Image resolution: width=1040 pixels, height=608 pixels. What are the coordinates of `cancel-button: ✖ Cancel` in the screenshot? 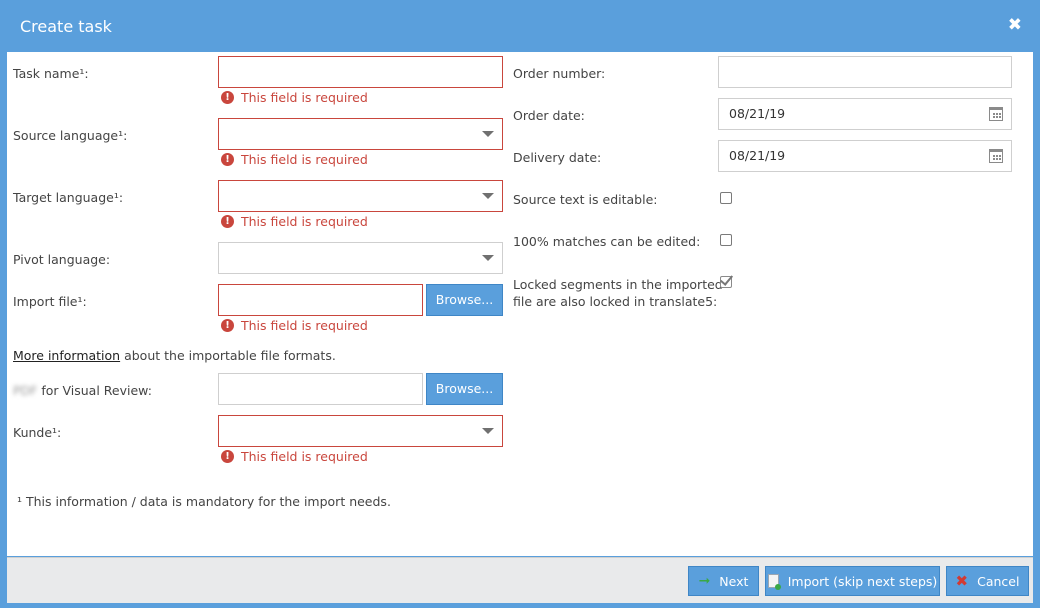 It's located at (987, 581).